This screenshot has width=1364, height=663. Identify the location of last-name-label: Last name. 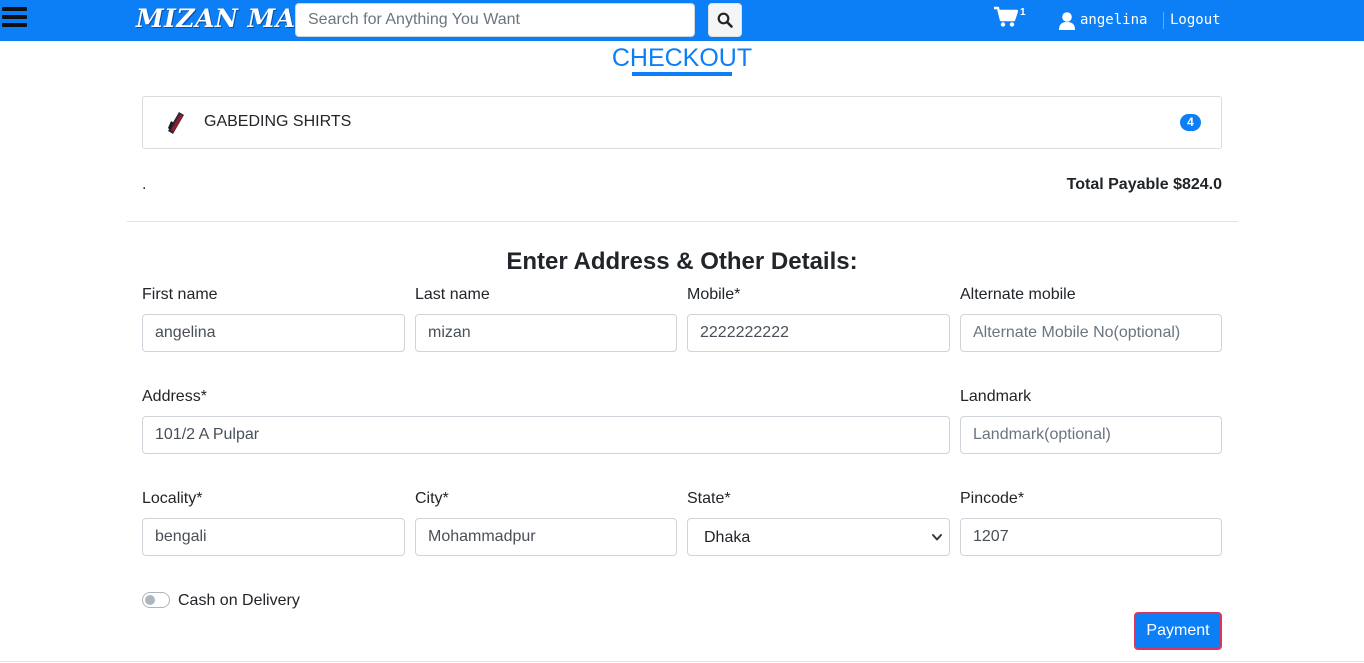
(452, 294).